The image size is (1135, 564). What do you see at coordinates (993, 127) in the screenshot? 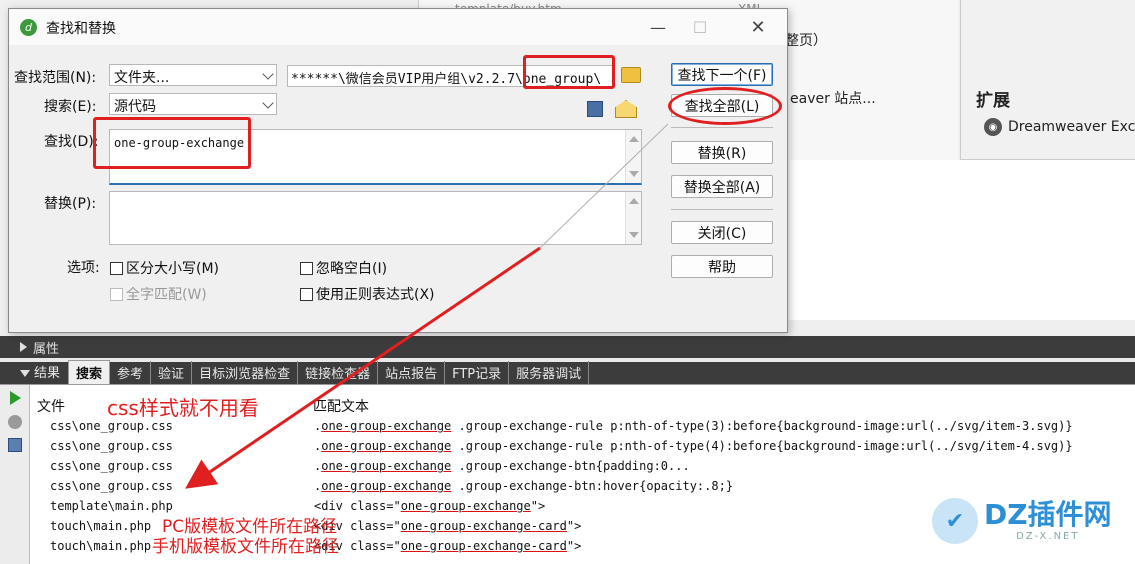
I see `dreamweaver-exchange-icon: ◉` at bounding box center [993, 127].